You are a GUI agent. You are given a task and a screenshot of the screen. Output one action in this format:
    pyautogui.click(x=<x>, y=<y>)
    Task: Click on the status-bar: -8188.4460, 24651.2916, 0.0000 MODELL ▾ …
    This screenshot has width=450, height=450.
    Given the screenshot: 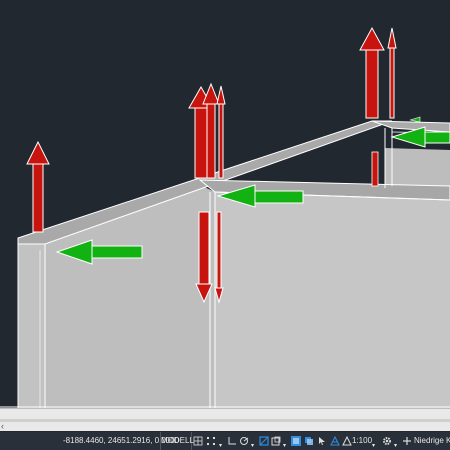 What is the action you would take?
    pyautogui.click(x=225, y=441)
    